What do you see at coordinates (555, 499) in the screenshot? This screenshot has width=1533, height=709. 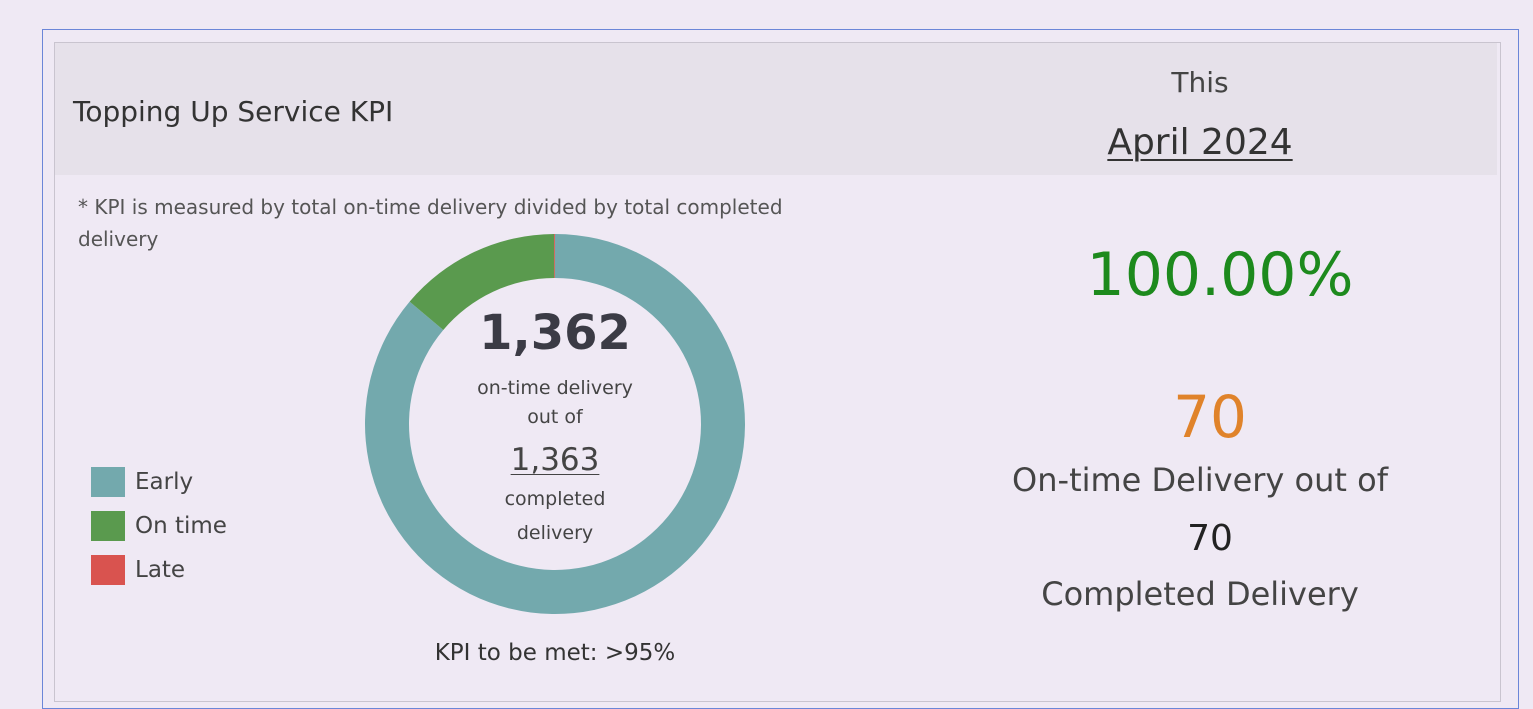 I see `center-label-completed: completed` at bounding box center [555, 499].